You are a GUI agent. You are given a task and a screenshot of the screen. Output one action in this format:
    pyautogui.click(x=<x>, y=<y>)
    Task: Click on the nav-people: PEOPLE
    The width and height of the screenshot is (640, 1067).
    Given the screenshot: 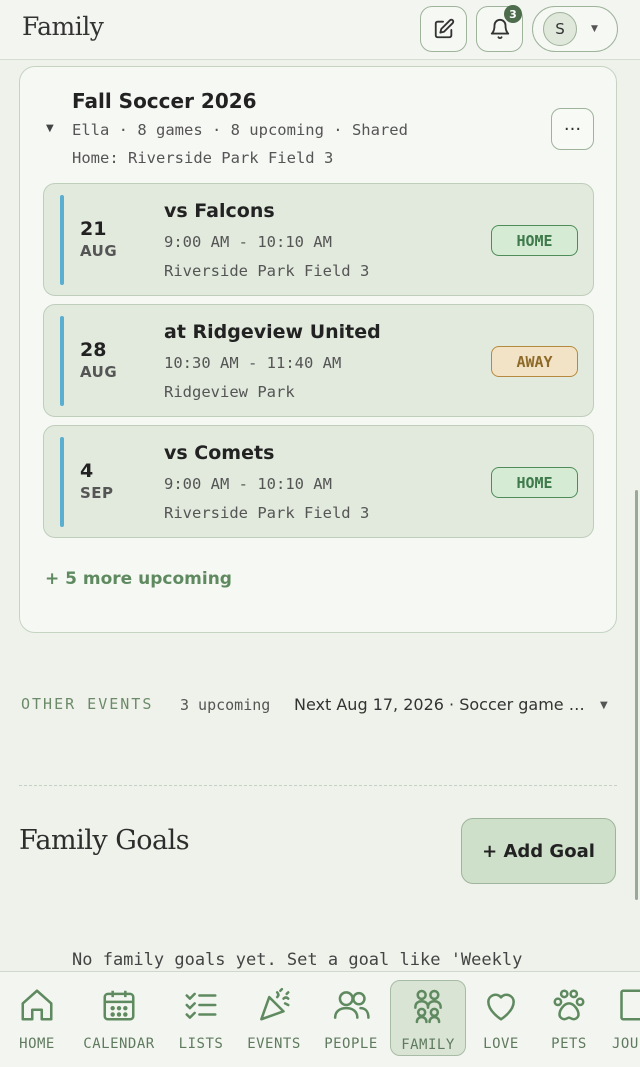 What is the action you would take?
    pyautogui.click(x=351, y=1018)
    